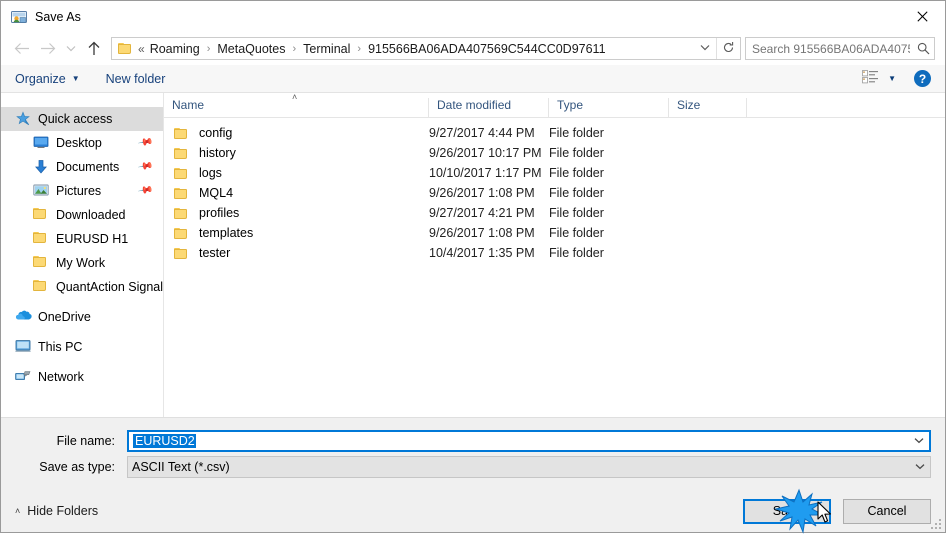 The image size is (946, 537). I want to click on table-row: MQL4 9/26/2017 1:08 PM File folder, so click(554, 193).